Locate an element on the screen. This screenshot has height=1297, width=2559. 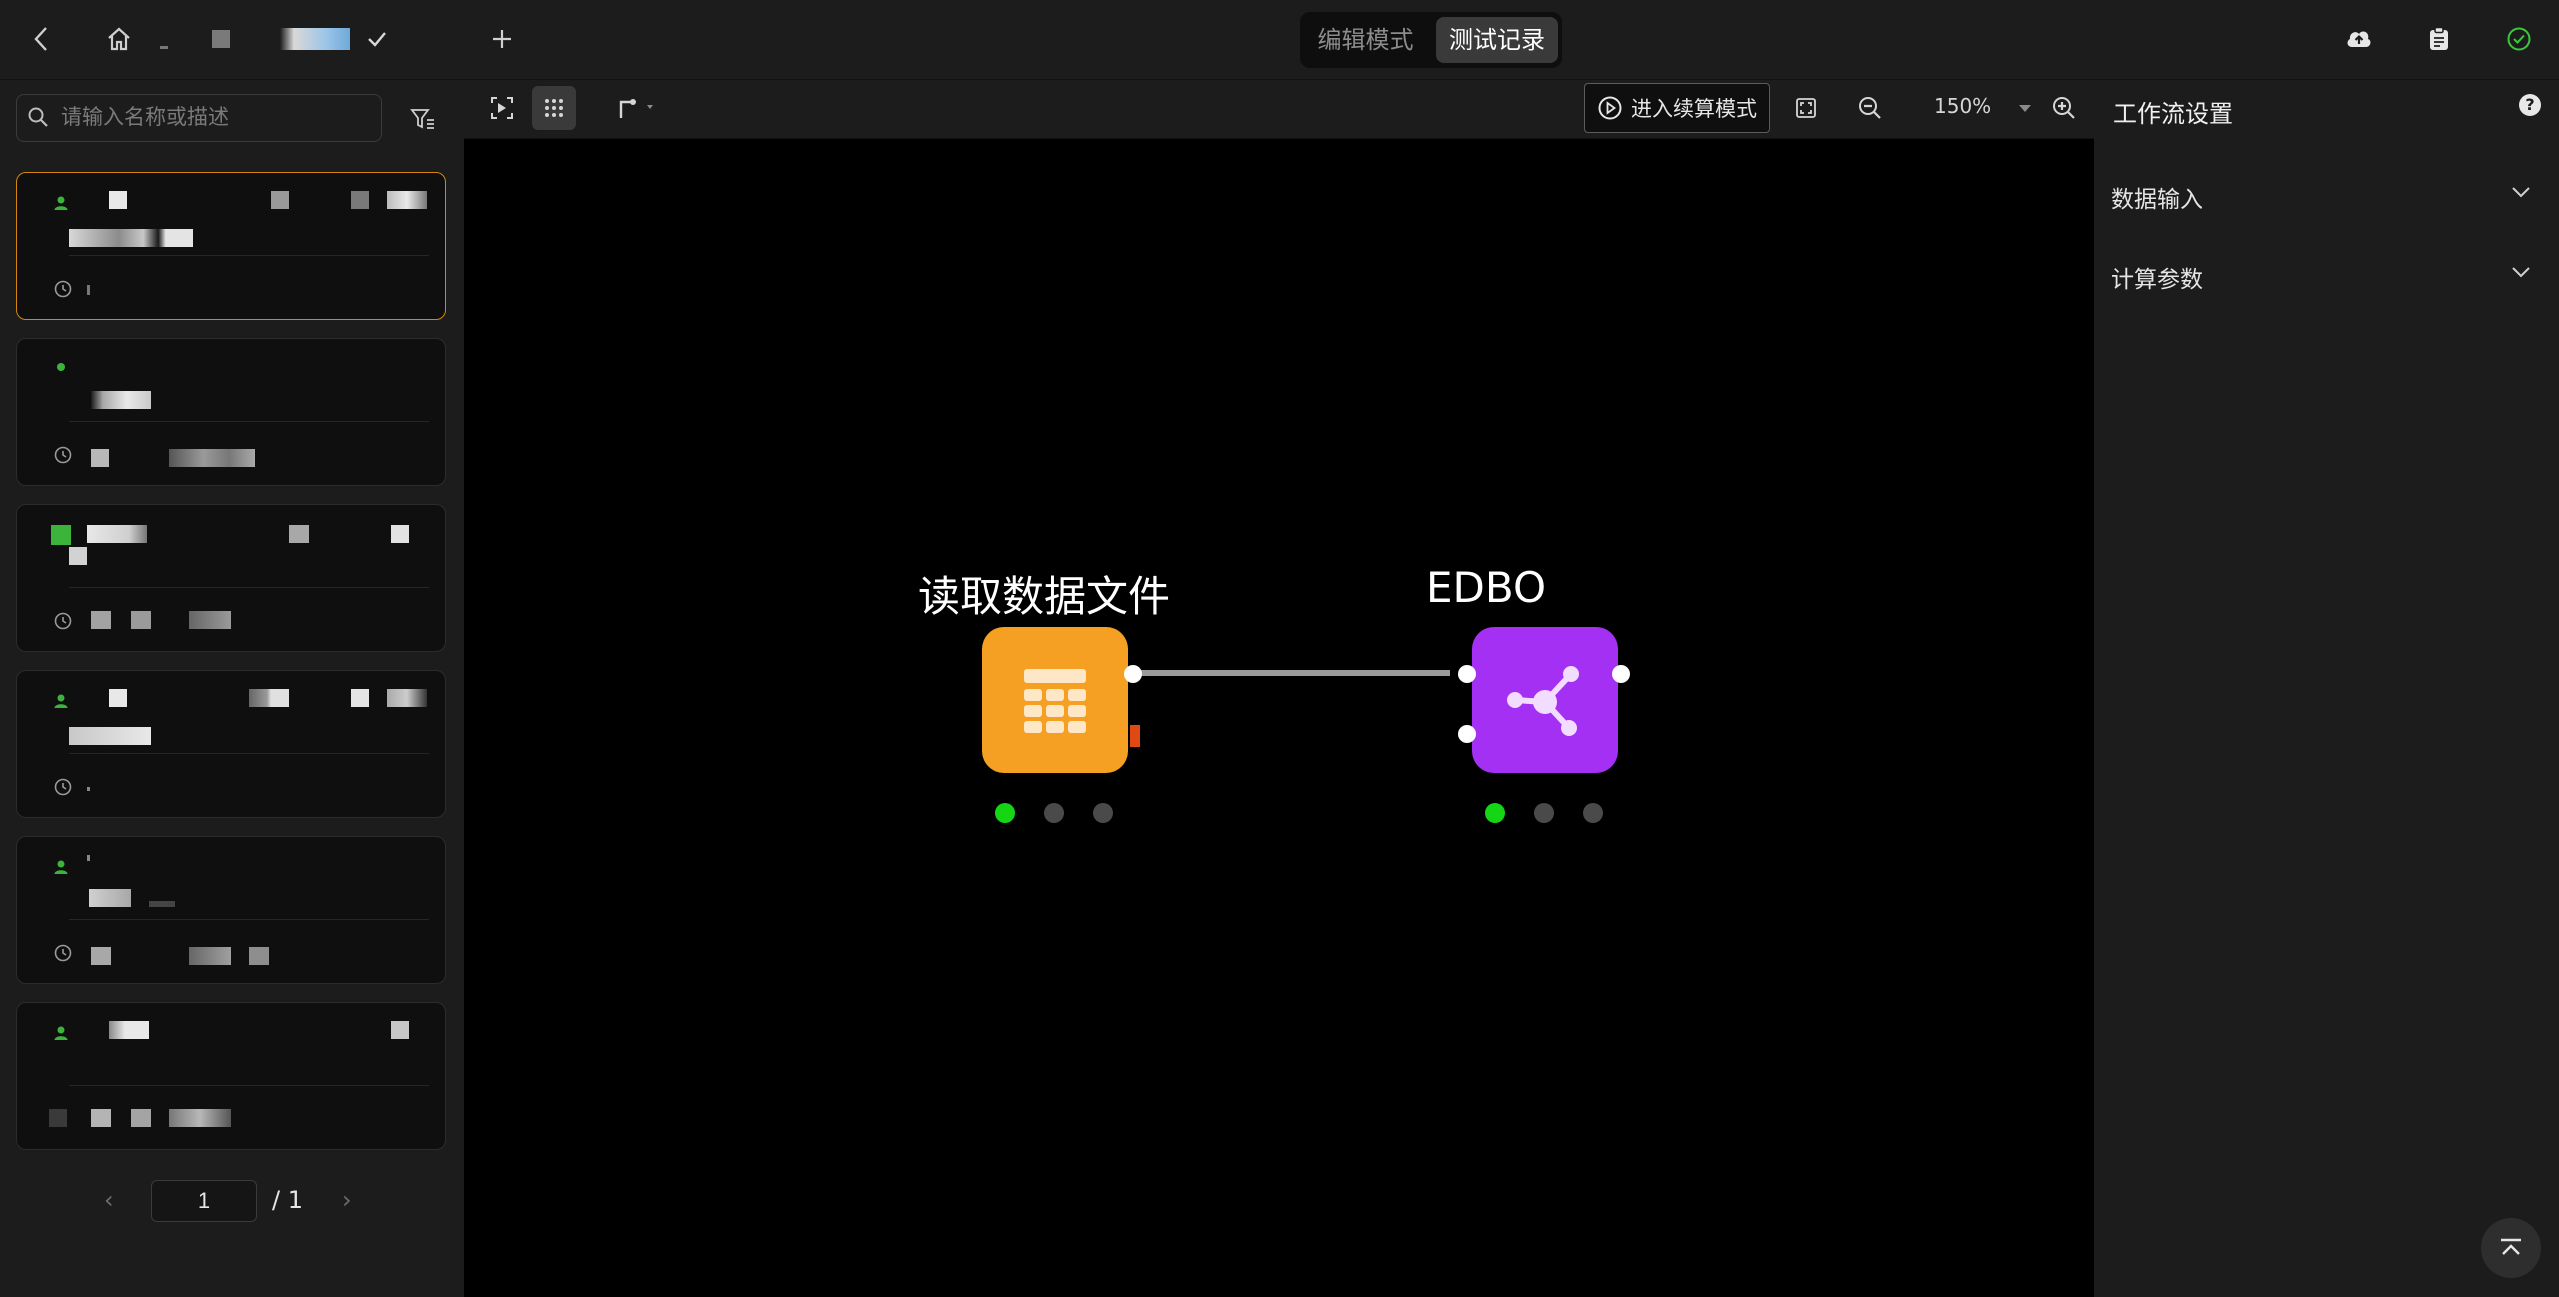
node-label: 读取数据文件 is located at coordinates (1043, 596).